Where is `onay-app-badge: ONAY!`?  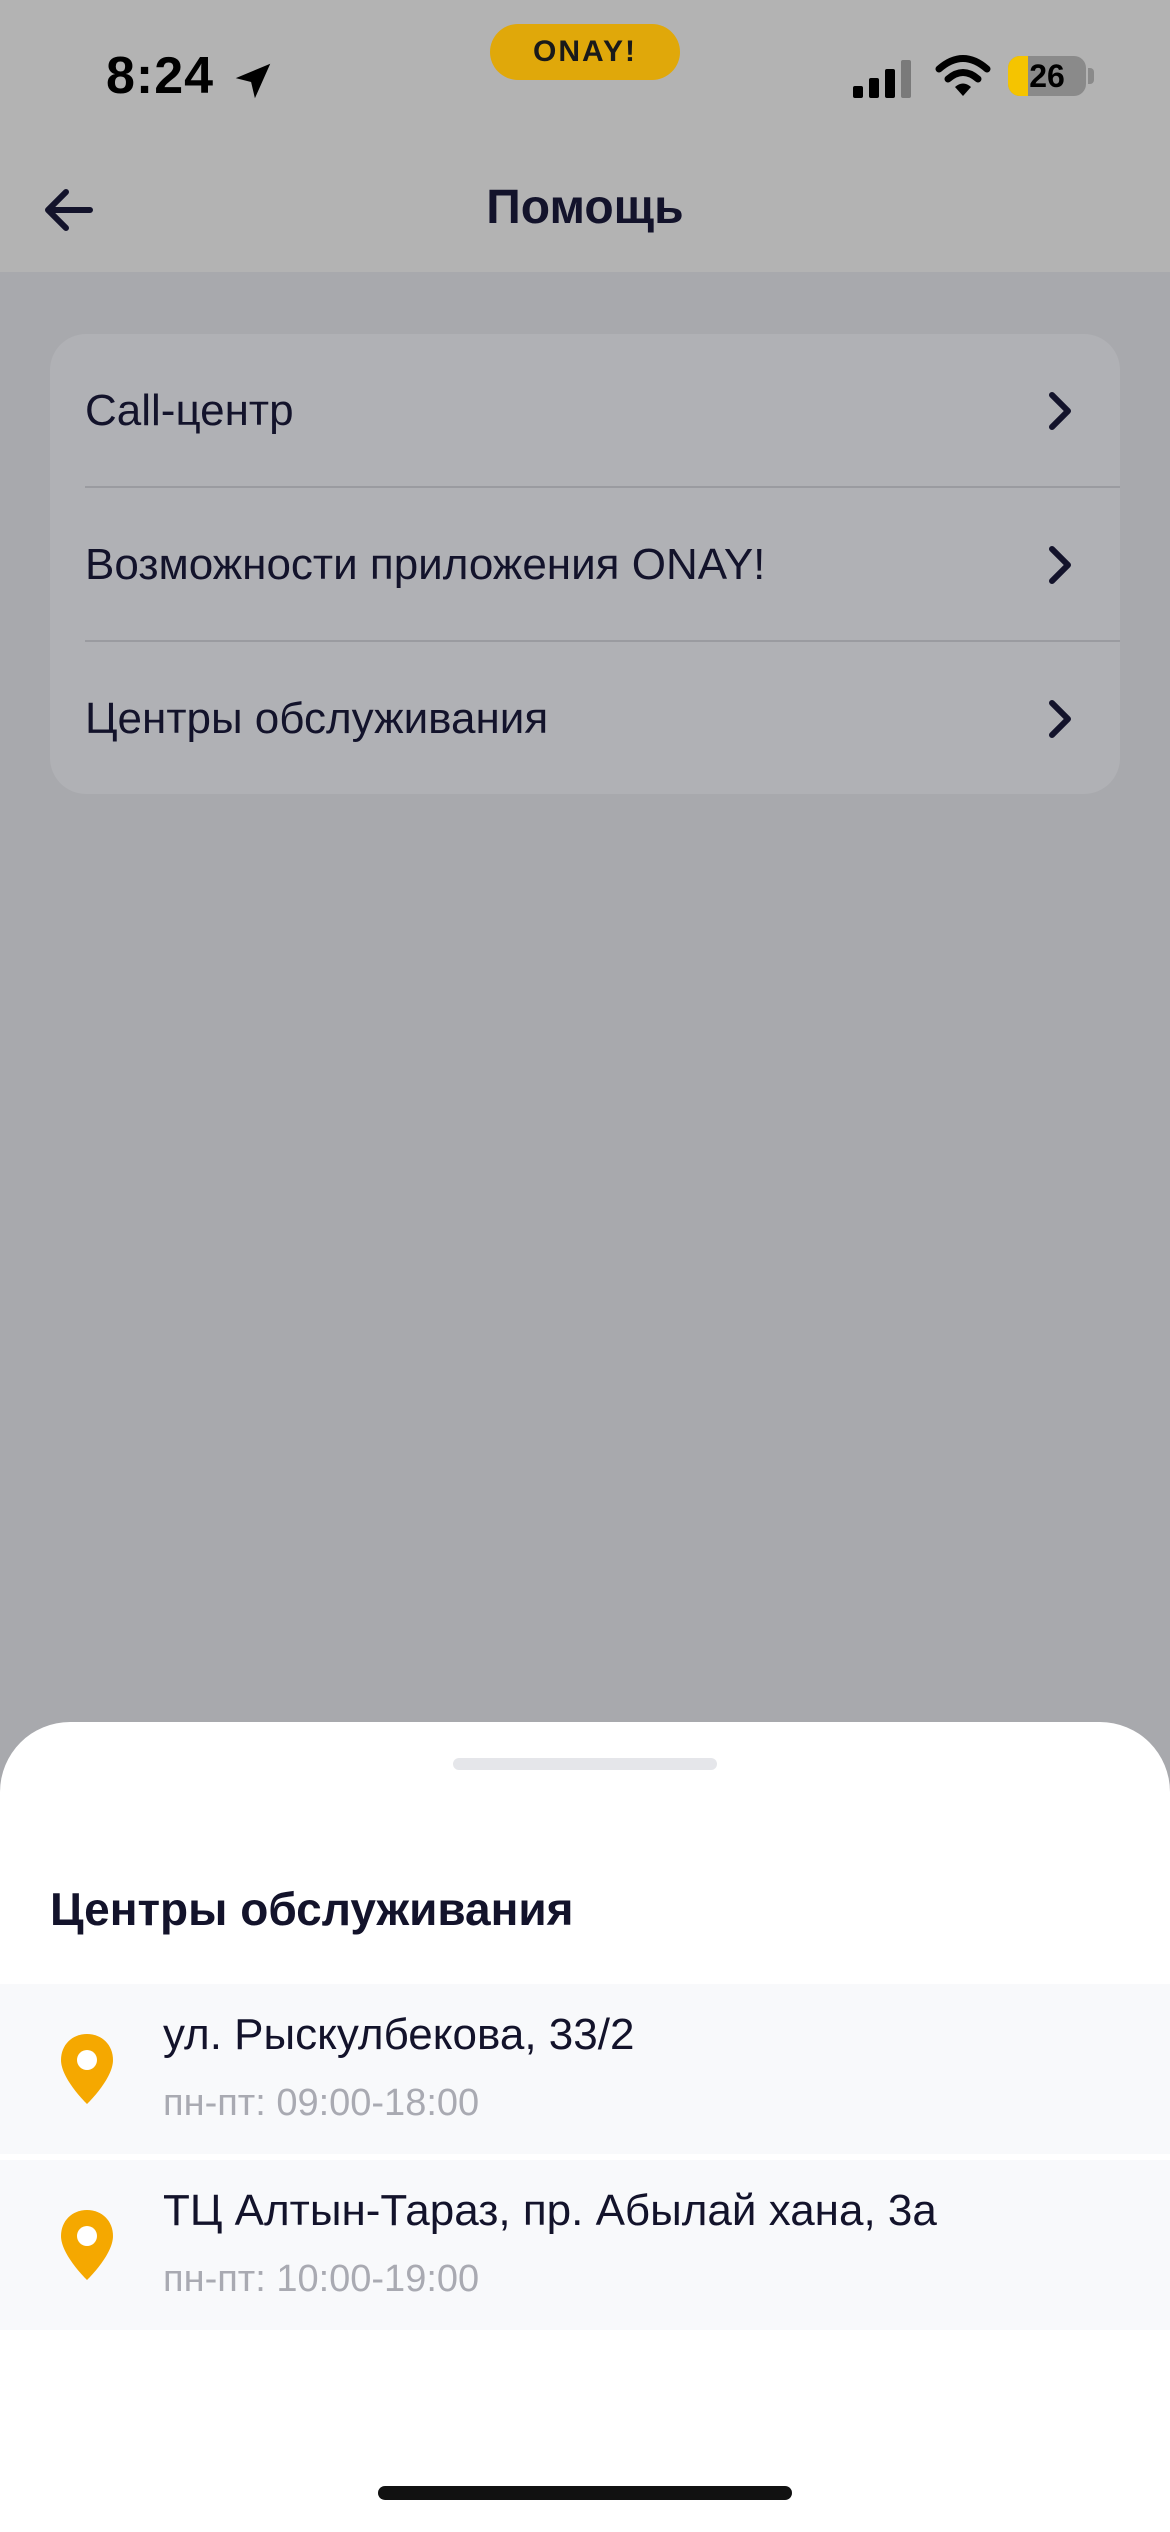 onay-app-badge: ONAY! is located at coordinates (585, 52).